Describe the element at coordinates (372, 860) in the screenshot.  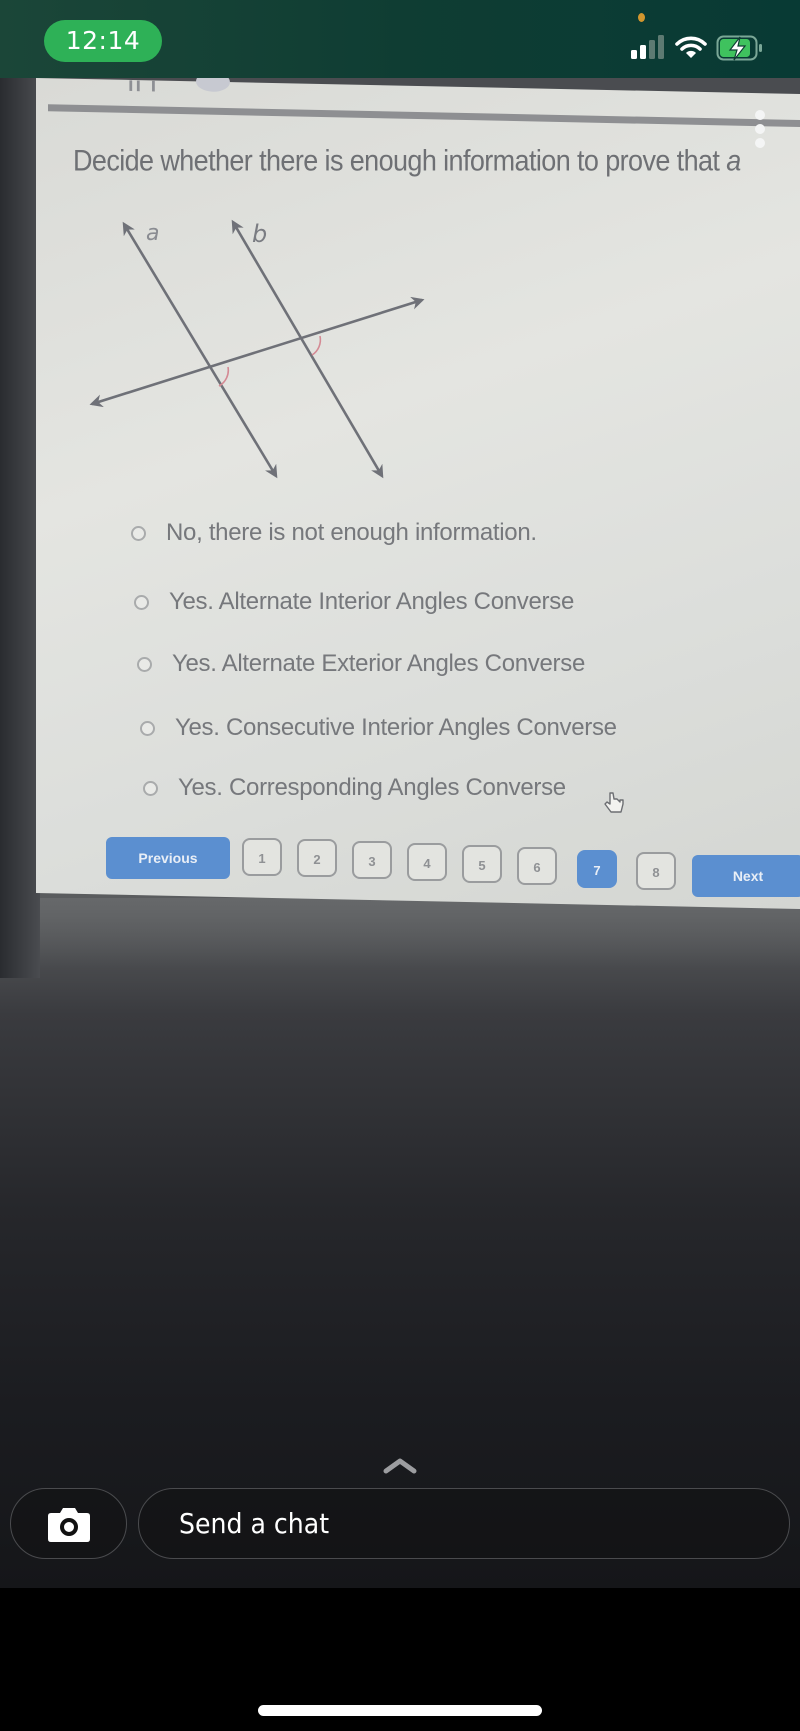
I see `page-button-3: 3` at that location.